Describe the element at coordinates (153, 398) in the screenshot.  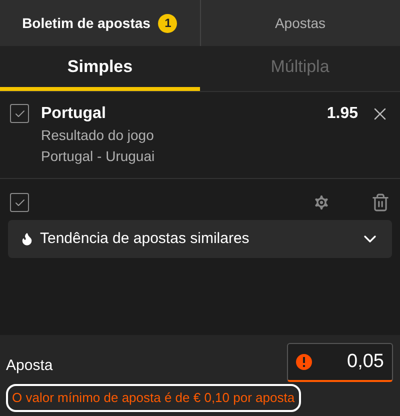
I see `error-message: O valor mínimo de aposta é de € 0,10 por aposta` at that location.